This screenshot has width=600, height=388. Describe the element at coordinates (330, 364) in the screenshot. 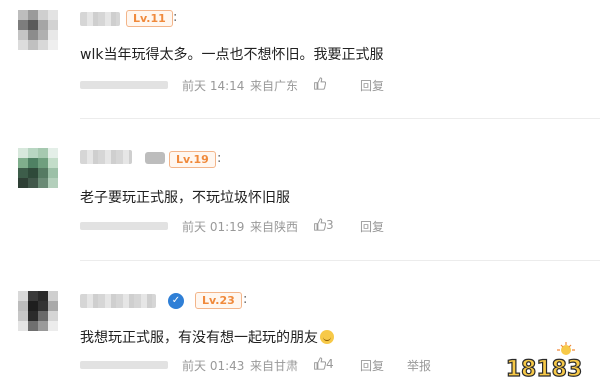

I see `like-count: 4` at that location.